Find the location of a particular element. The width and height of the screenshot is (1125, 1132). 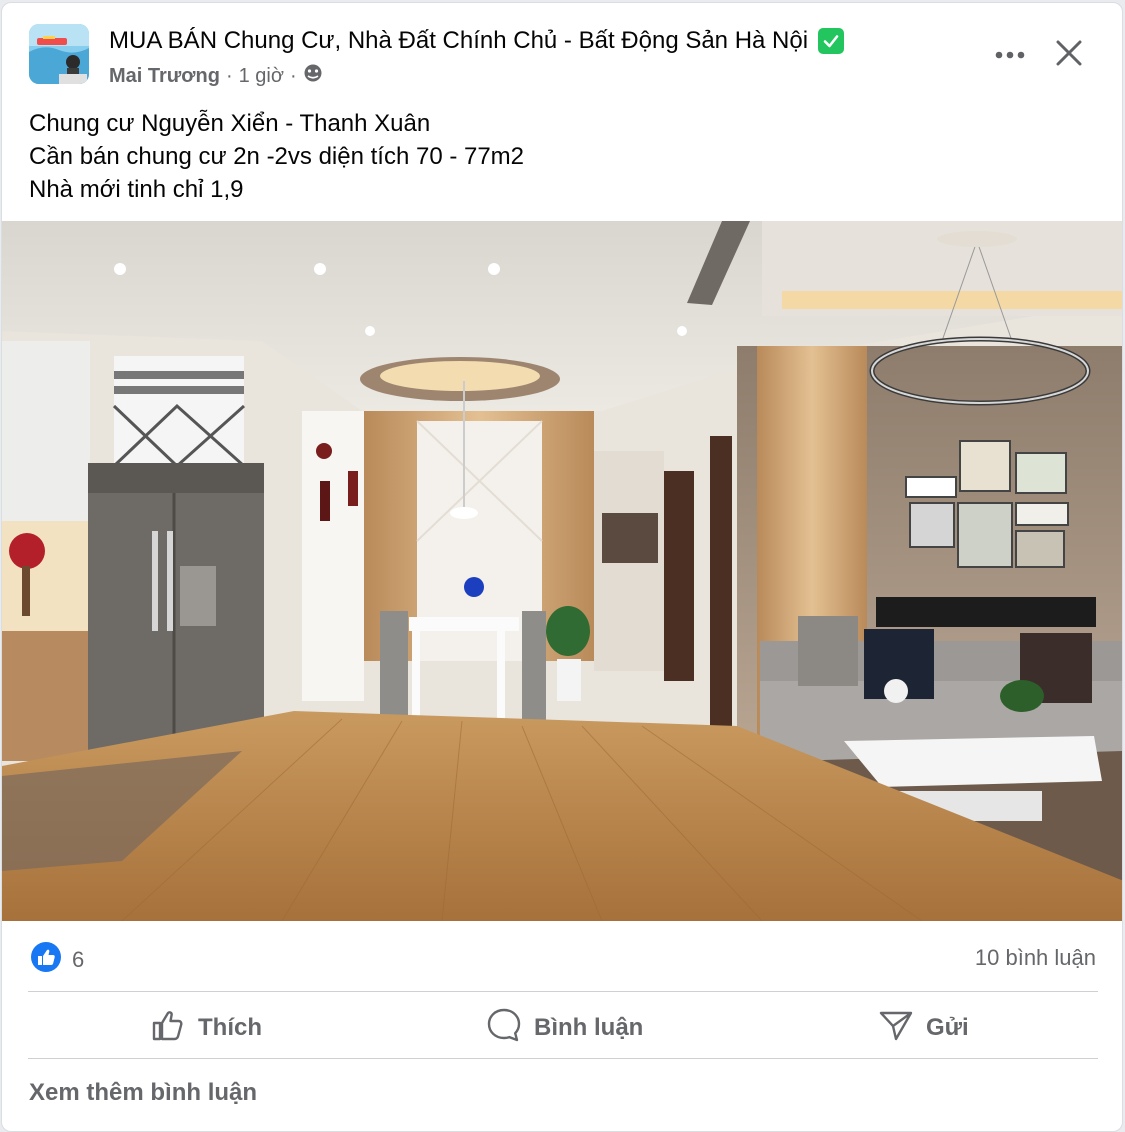

public-icon is located at coordinates (313, 76).